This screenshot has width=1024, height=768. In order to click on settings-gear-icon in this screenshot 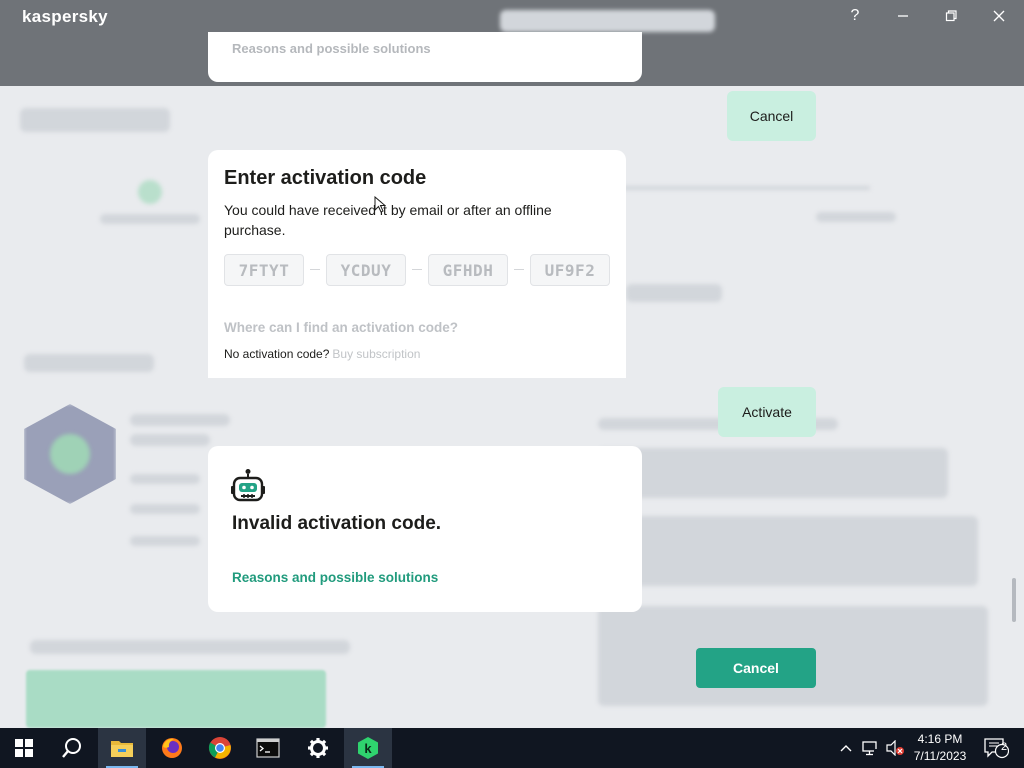, I will do `click(318, 748)`.